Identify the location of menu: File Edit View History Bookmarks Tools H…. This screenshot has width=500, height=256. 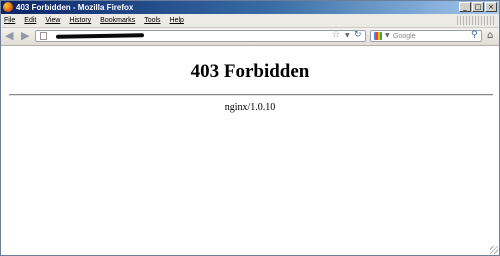
(94, 20).